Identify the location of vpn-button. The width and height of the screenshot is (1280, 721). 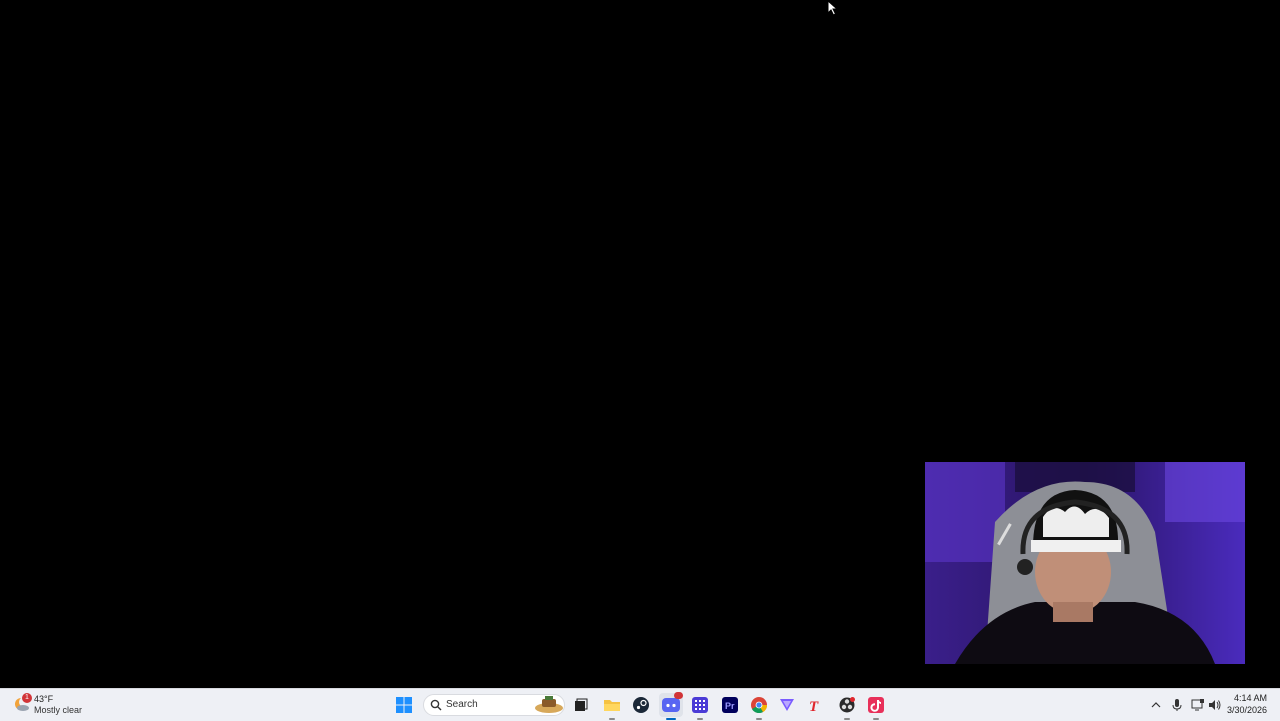
(787, 705).